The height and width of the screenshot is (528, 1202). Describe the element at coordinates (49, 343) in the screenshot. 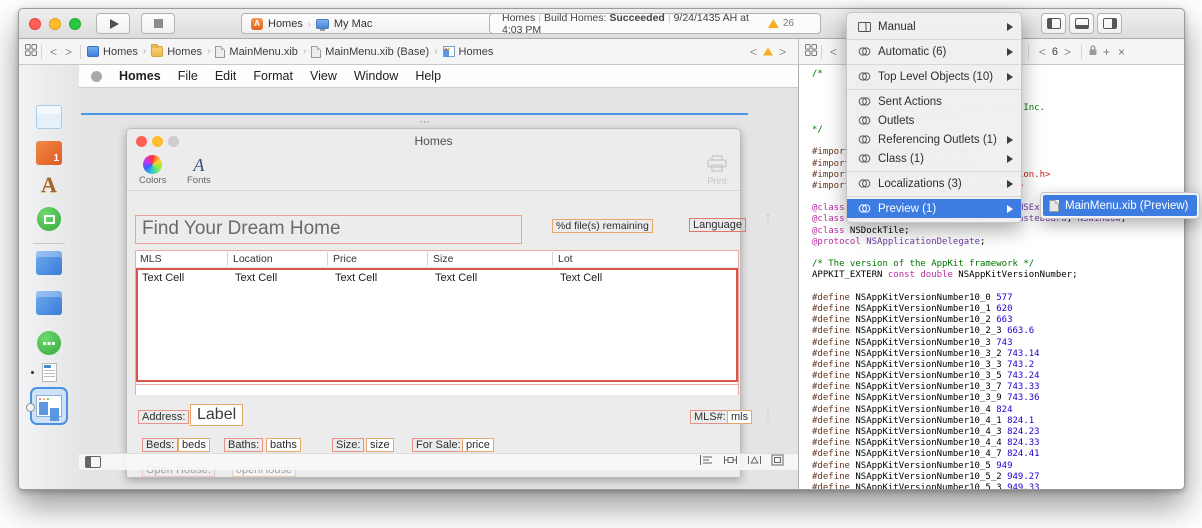

I see `menu-controller-object` at that location.